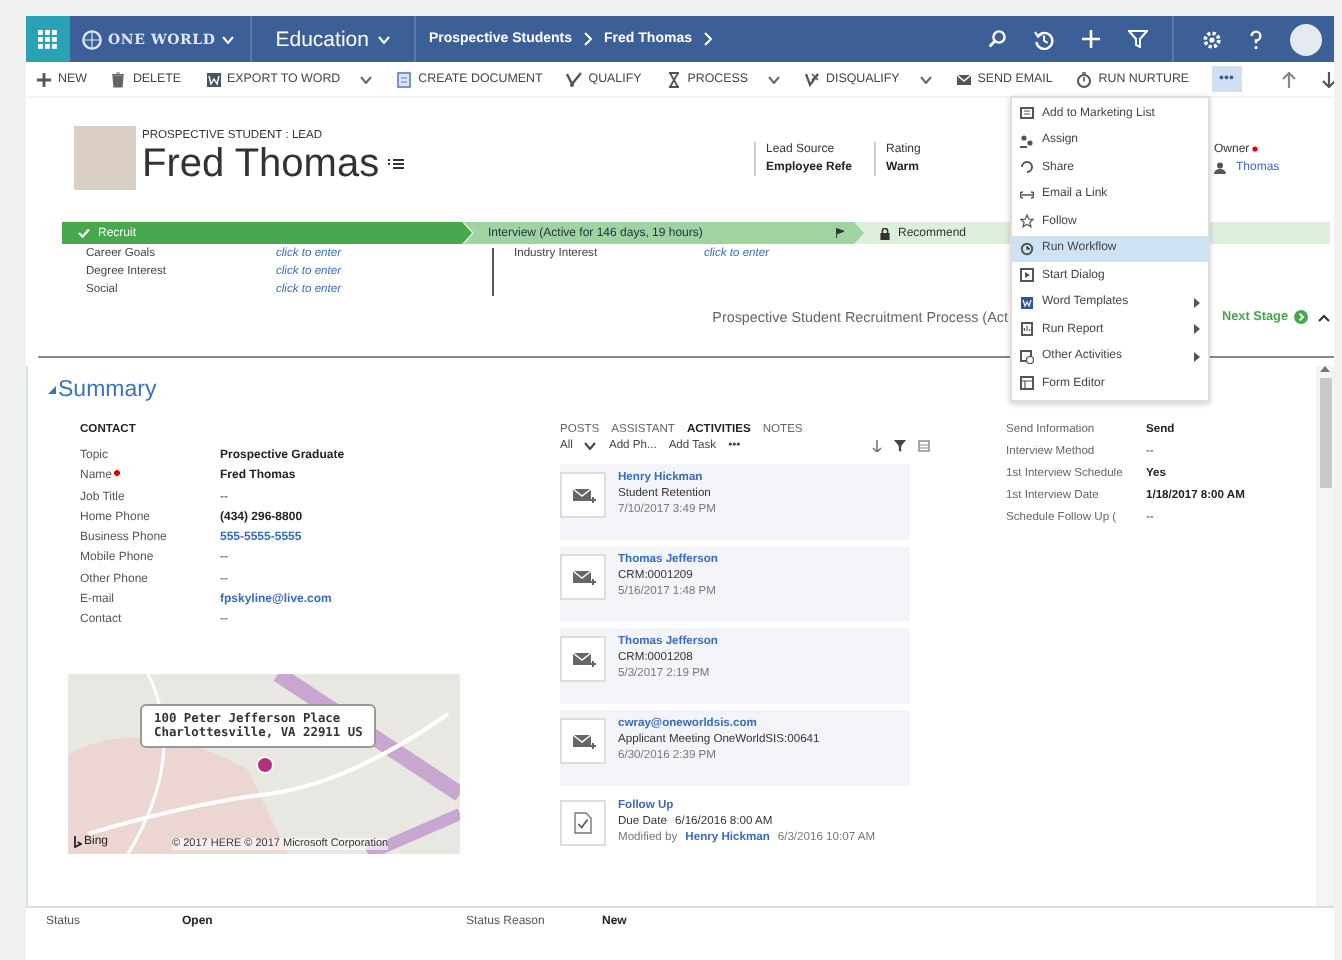 This screenshot has width=1342, height=960. What do you see at coordinates (1027, 383) in the screenshot?
I see `form-icon` at bounding box center [1027, 383].